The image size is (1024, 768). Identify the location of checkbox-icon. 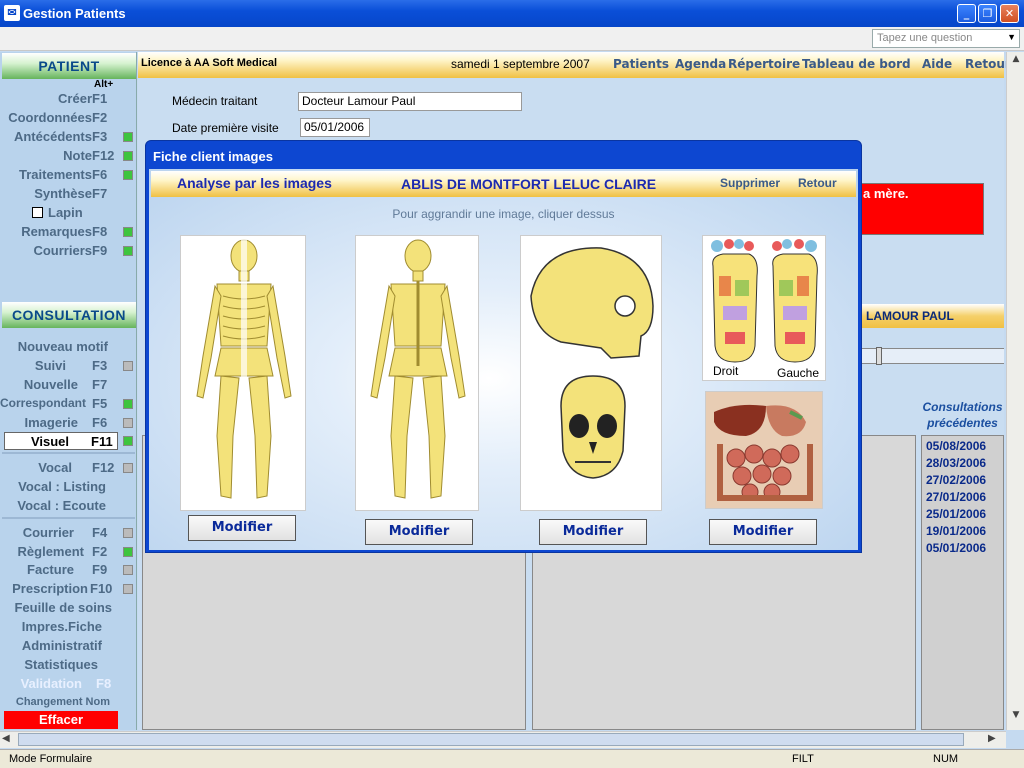
(37, 212).